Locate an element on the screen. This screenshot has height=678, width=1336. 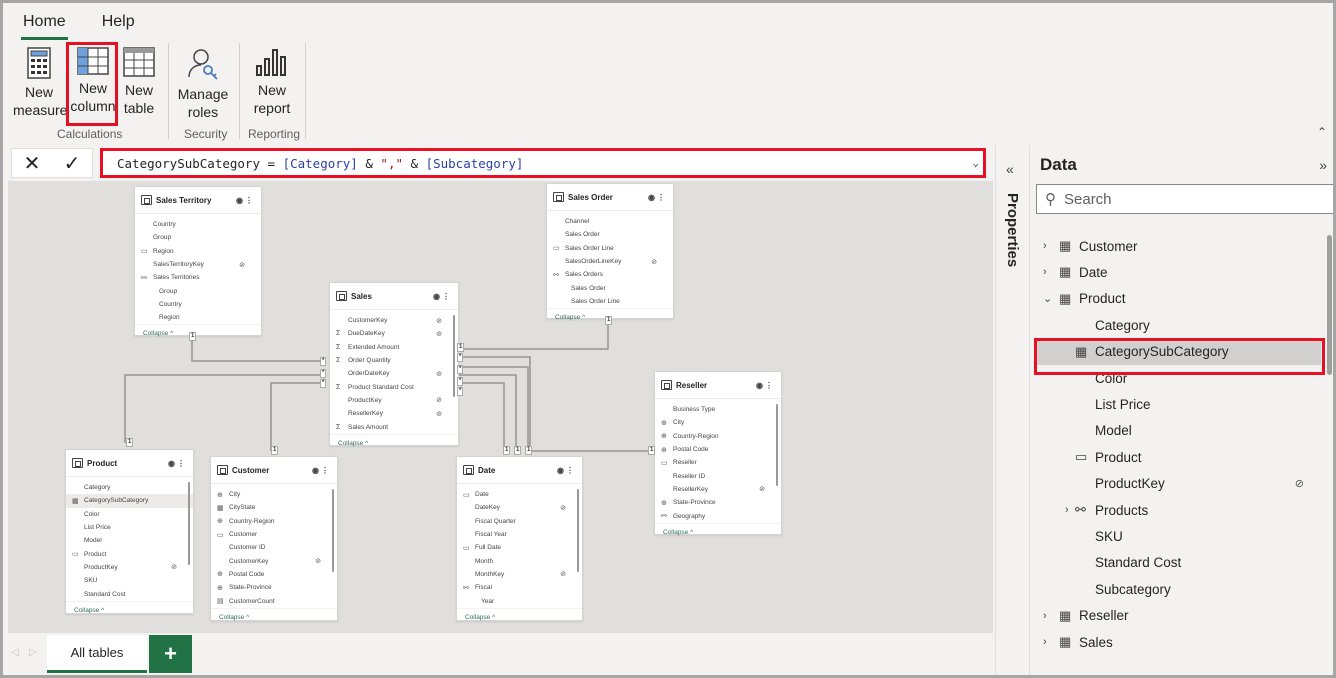
table-item: › ▦ Customer is located at coordinates (1178, 246).